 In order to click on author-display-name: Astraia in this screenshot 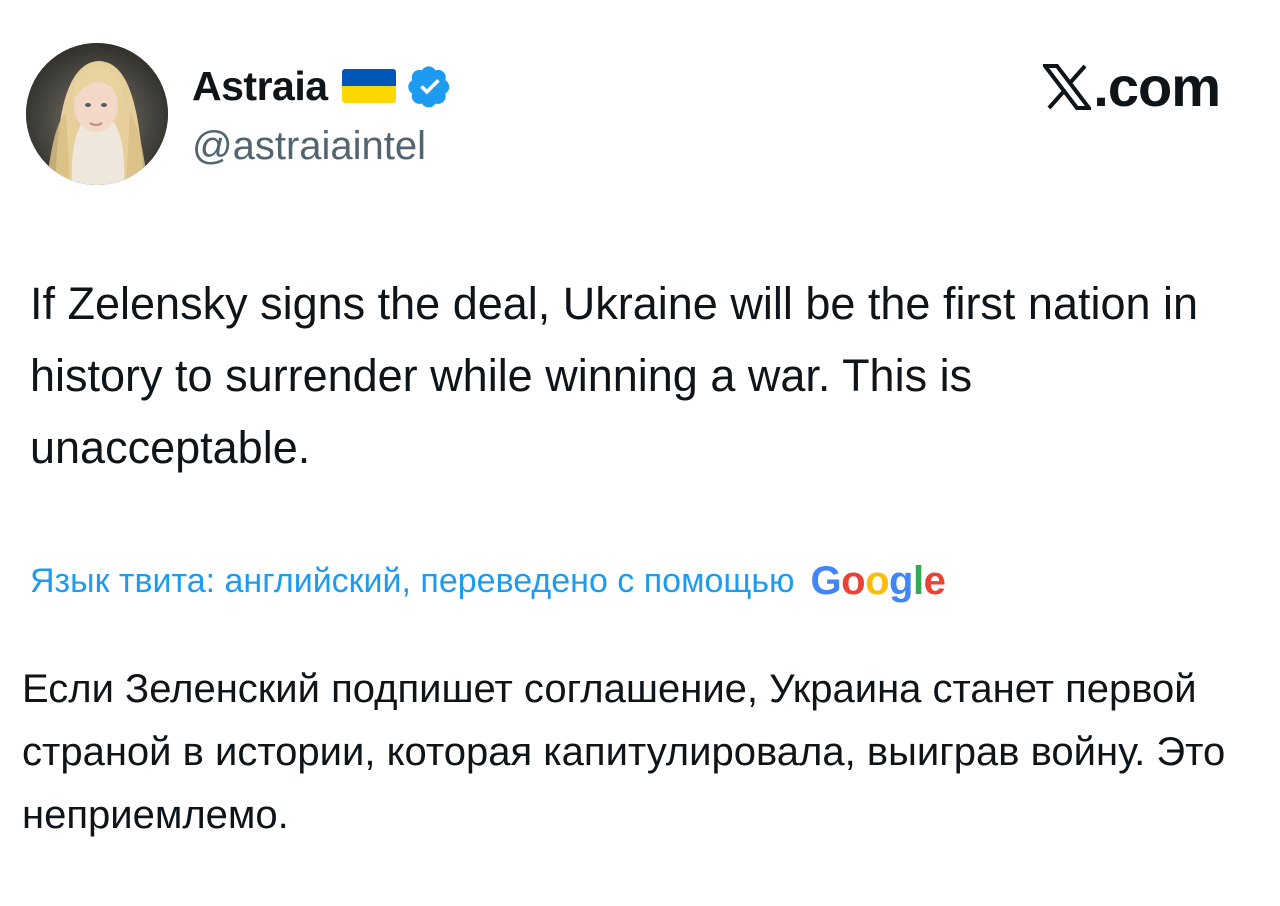, I will do `click(260, 86)`.